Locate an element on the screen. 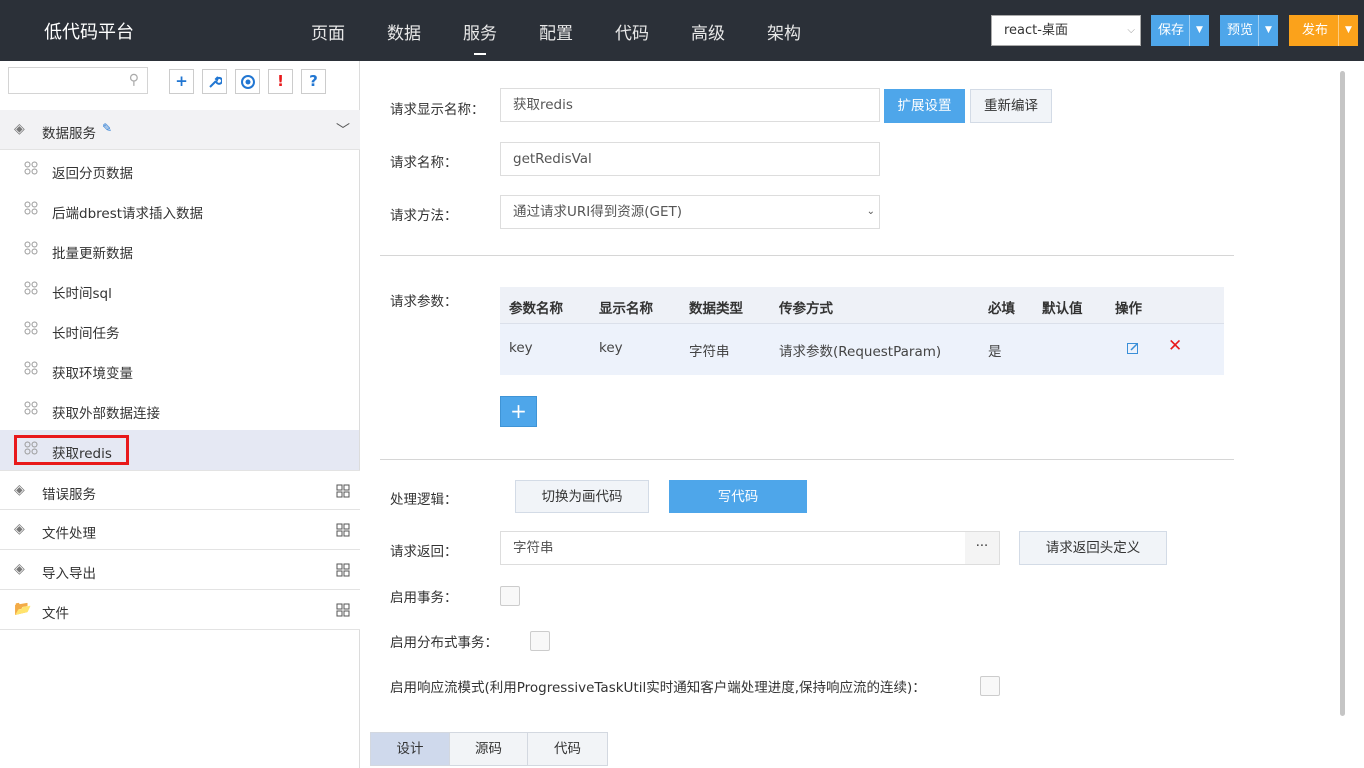 This screenshot has height=768, width=1364. return-type-input: 字符串 is located at coordinates (733, 548).